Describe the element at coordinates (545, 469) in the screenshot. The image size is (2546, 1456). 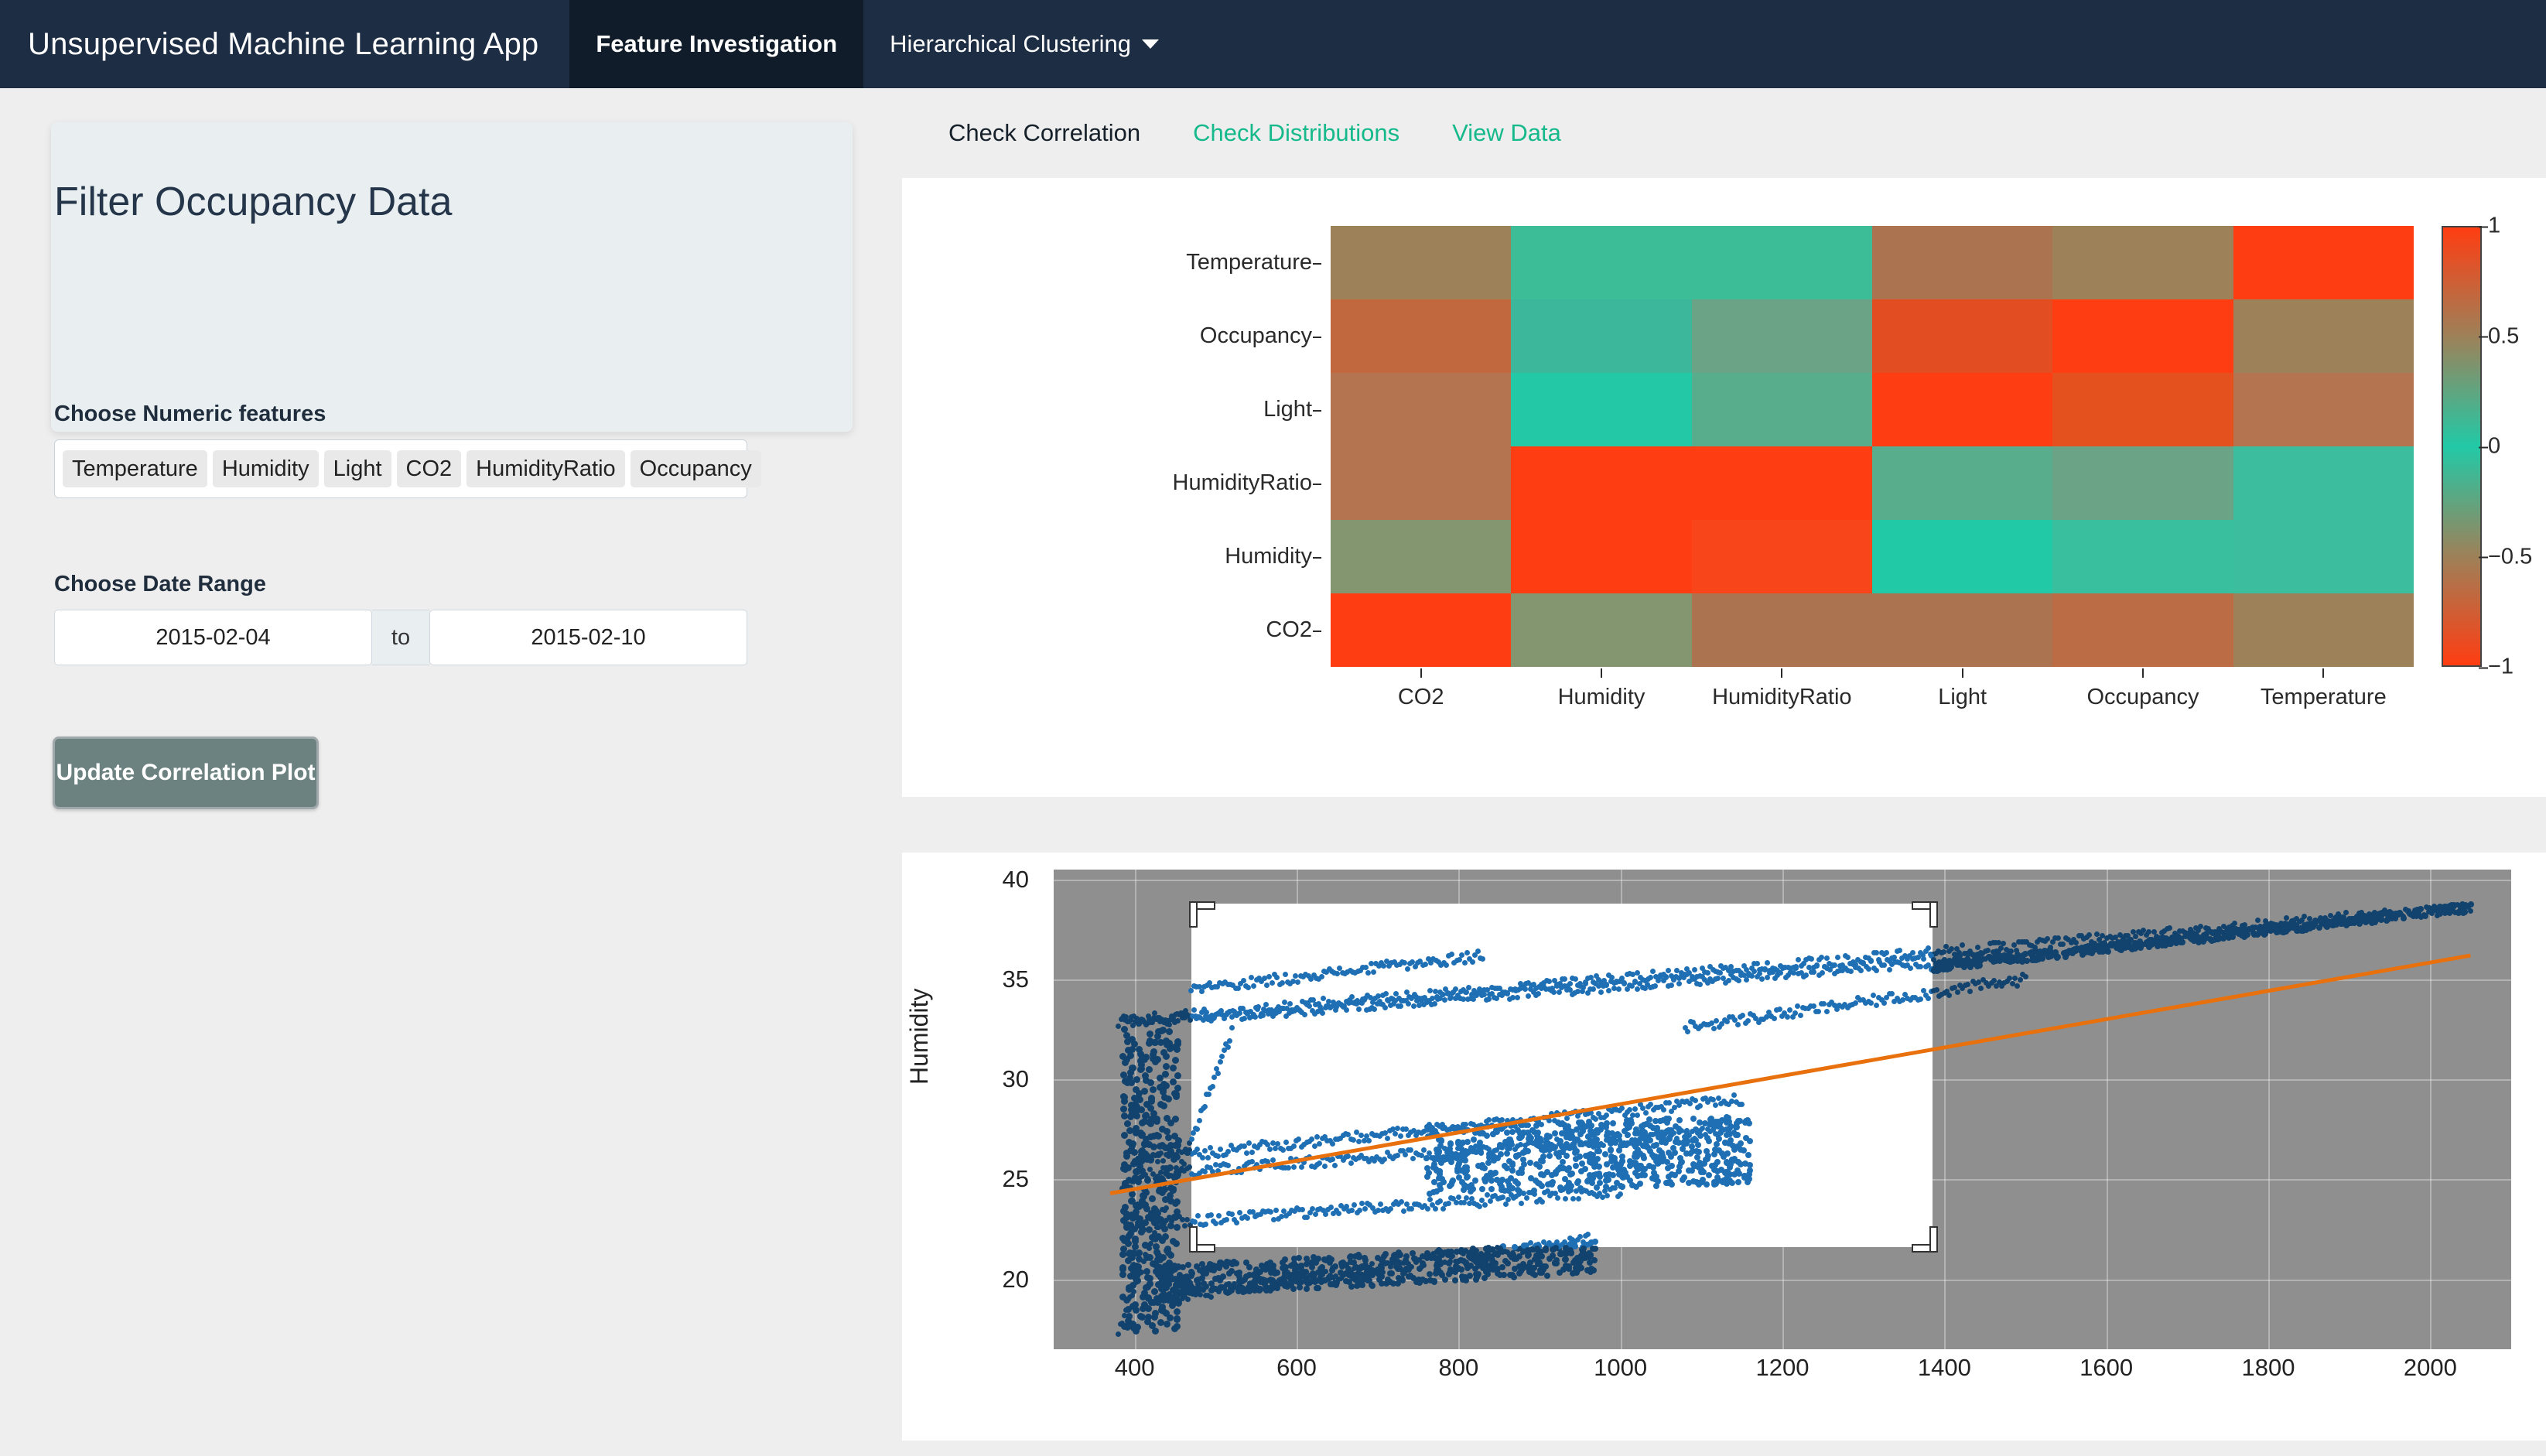
I see `feature-tag: HumidityRatio` at that location.